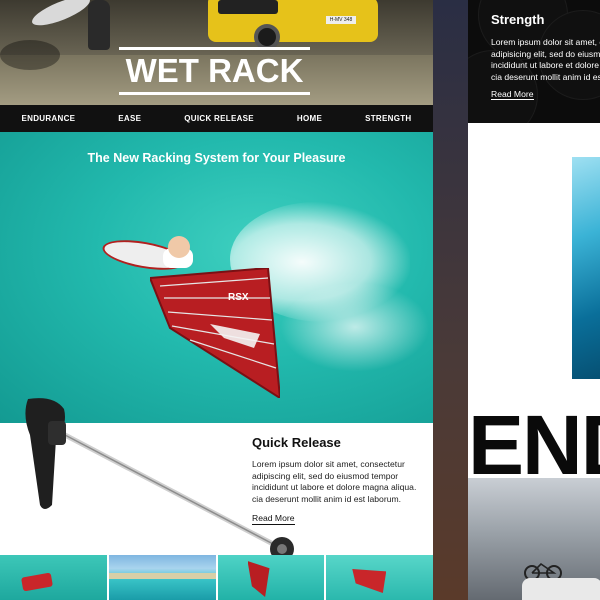 The image size is (600, 600). What do you see at coordinates (99, 25) in the screenshot?
I see `person-image` at bounding box center [99, 25].